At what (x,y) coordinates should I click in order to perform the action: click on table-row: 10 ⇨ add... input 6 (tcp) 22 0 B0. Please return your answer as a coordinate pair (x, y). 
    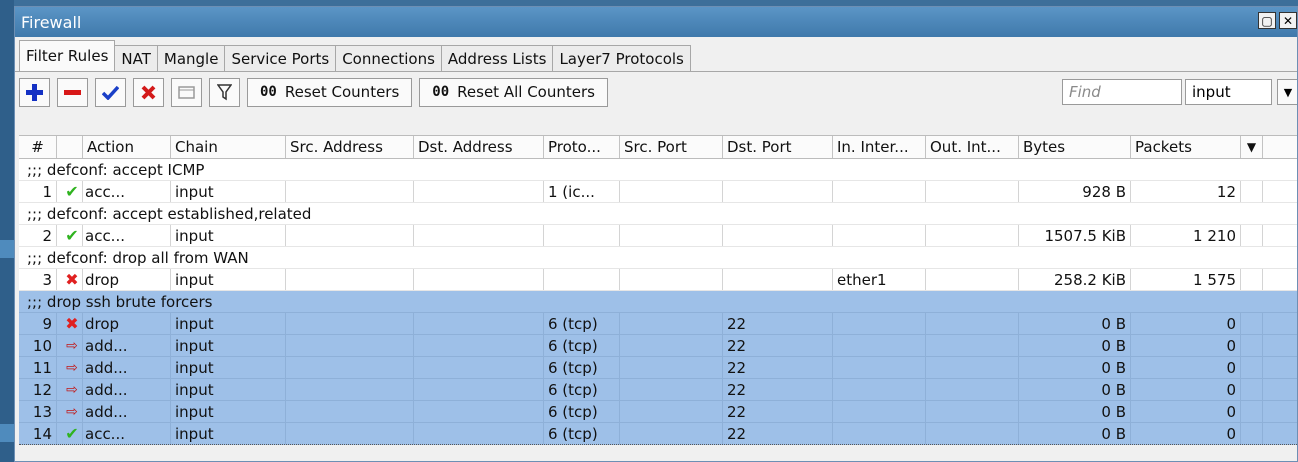
    Looking at the image, I should click on (658, 346).